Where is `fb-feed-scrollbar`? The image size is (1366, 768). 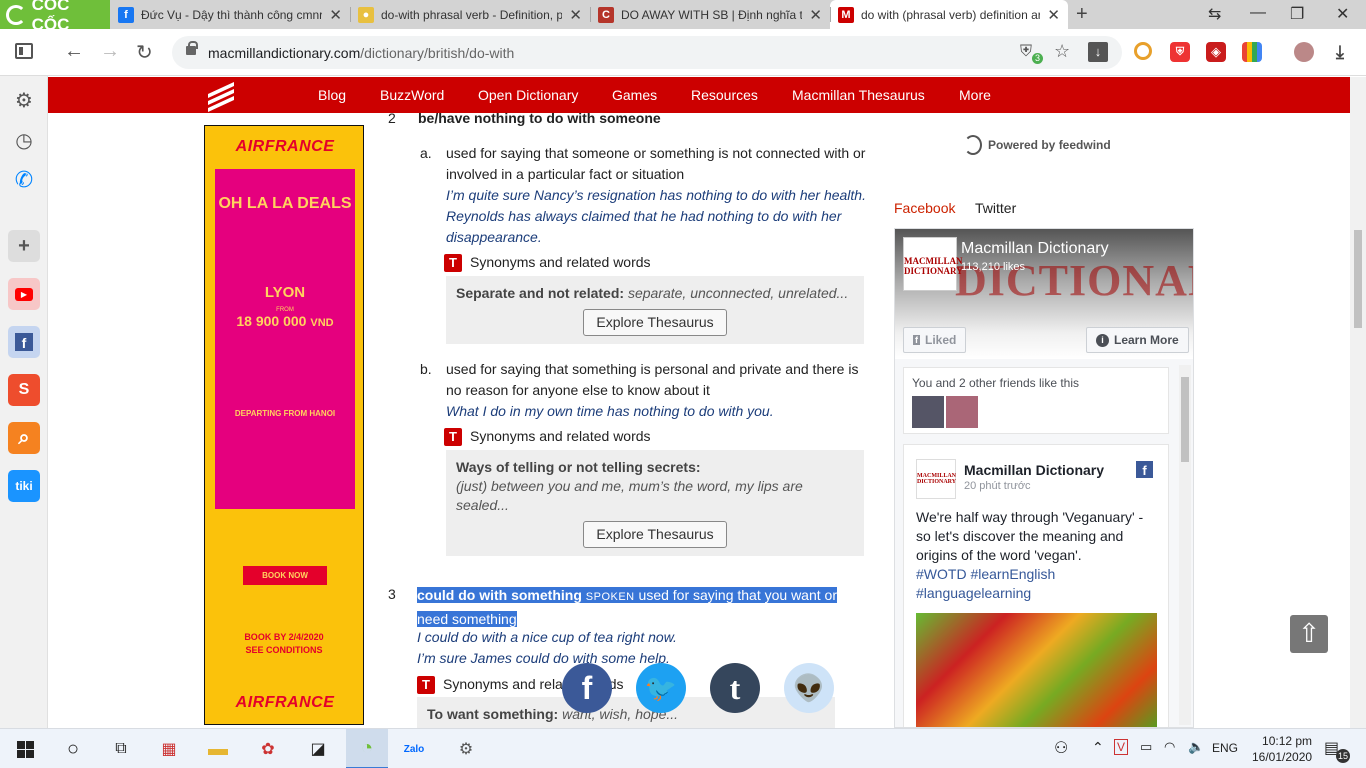
fb-feed-scrollbar is located at coordinates (1185, 545).